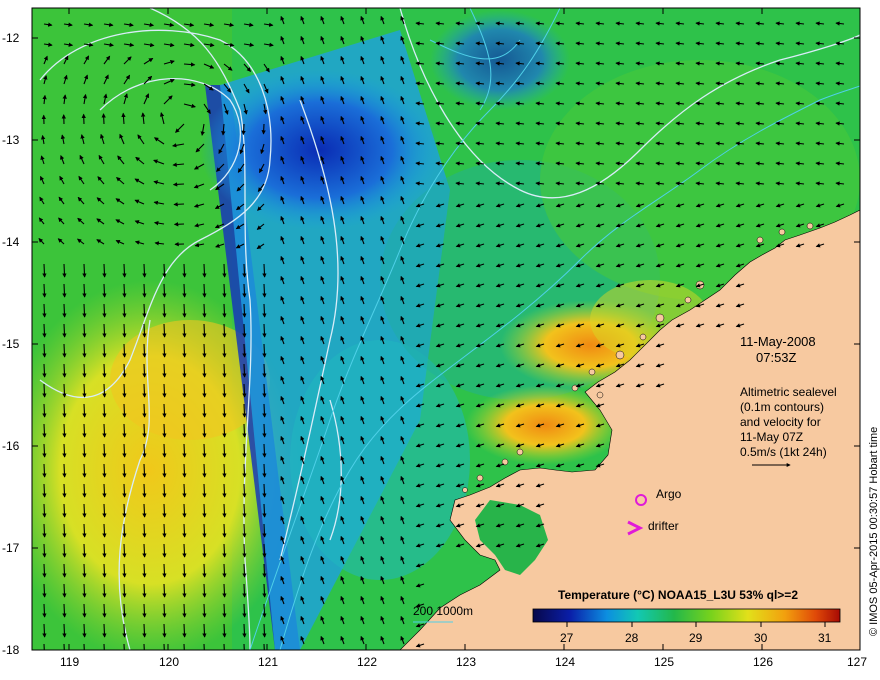  Describe the element at coordinates (788, 392) in the screenshot. I see `legend-line-1: Altimetric sealevel` at that location.